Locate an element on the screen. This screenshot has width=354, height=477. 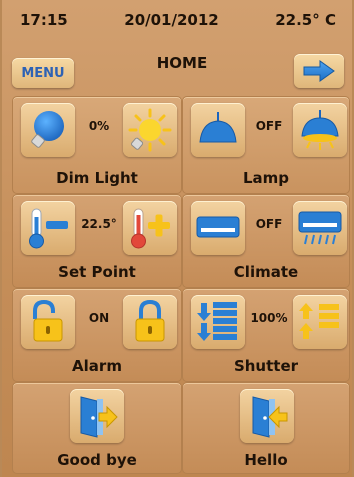
set-point-label: Set Point is located at coordinates (97, 272).